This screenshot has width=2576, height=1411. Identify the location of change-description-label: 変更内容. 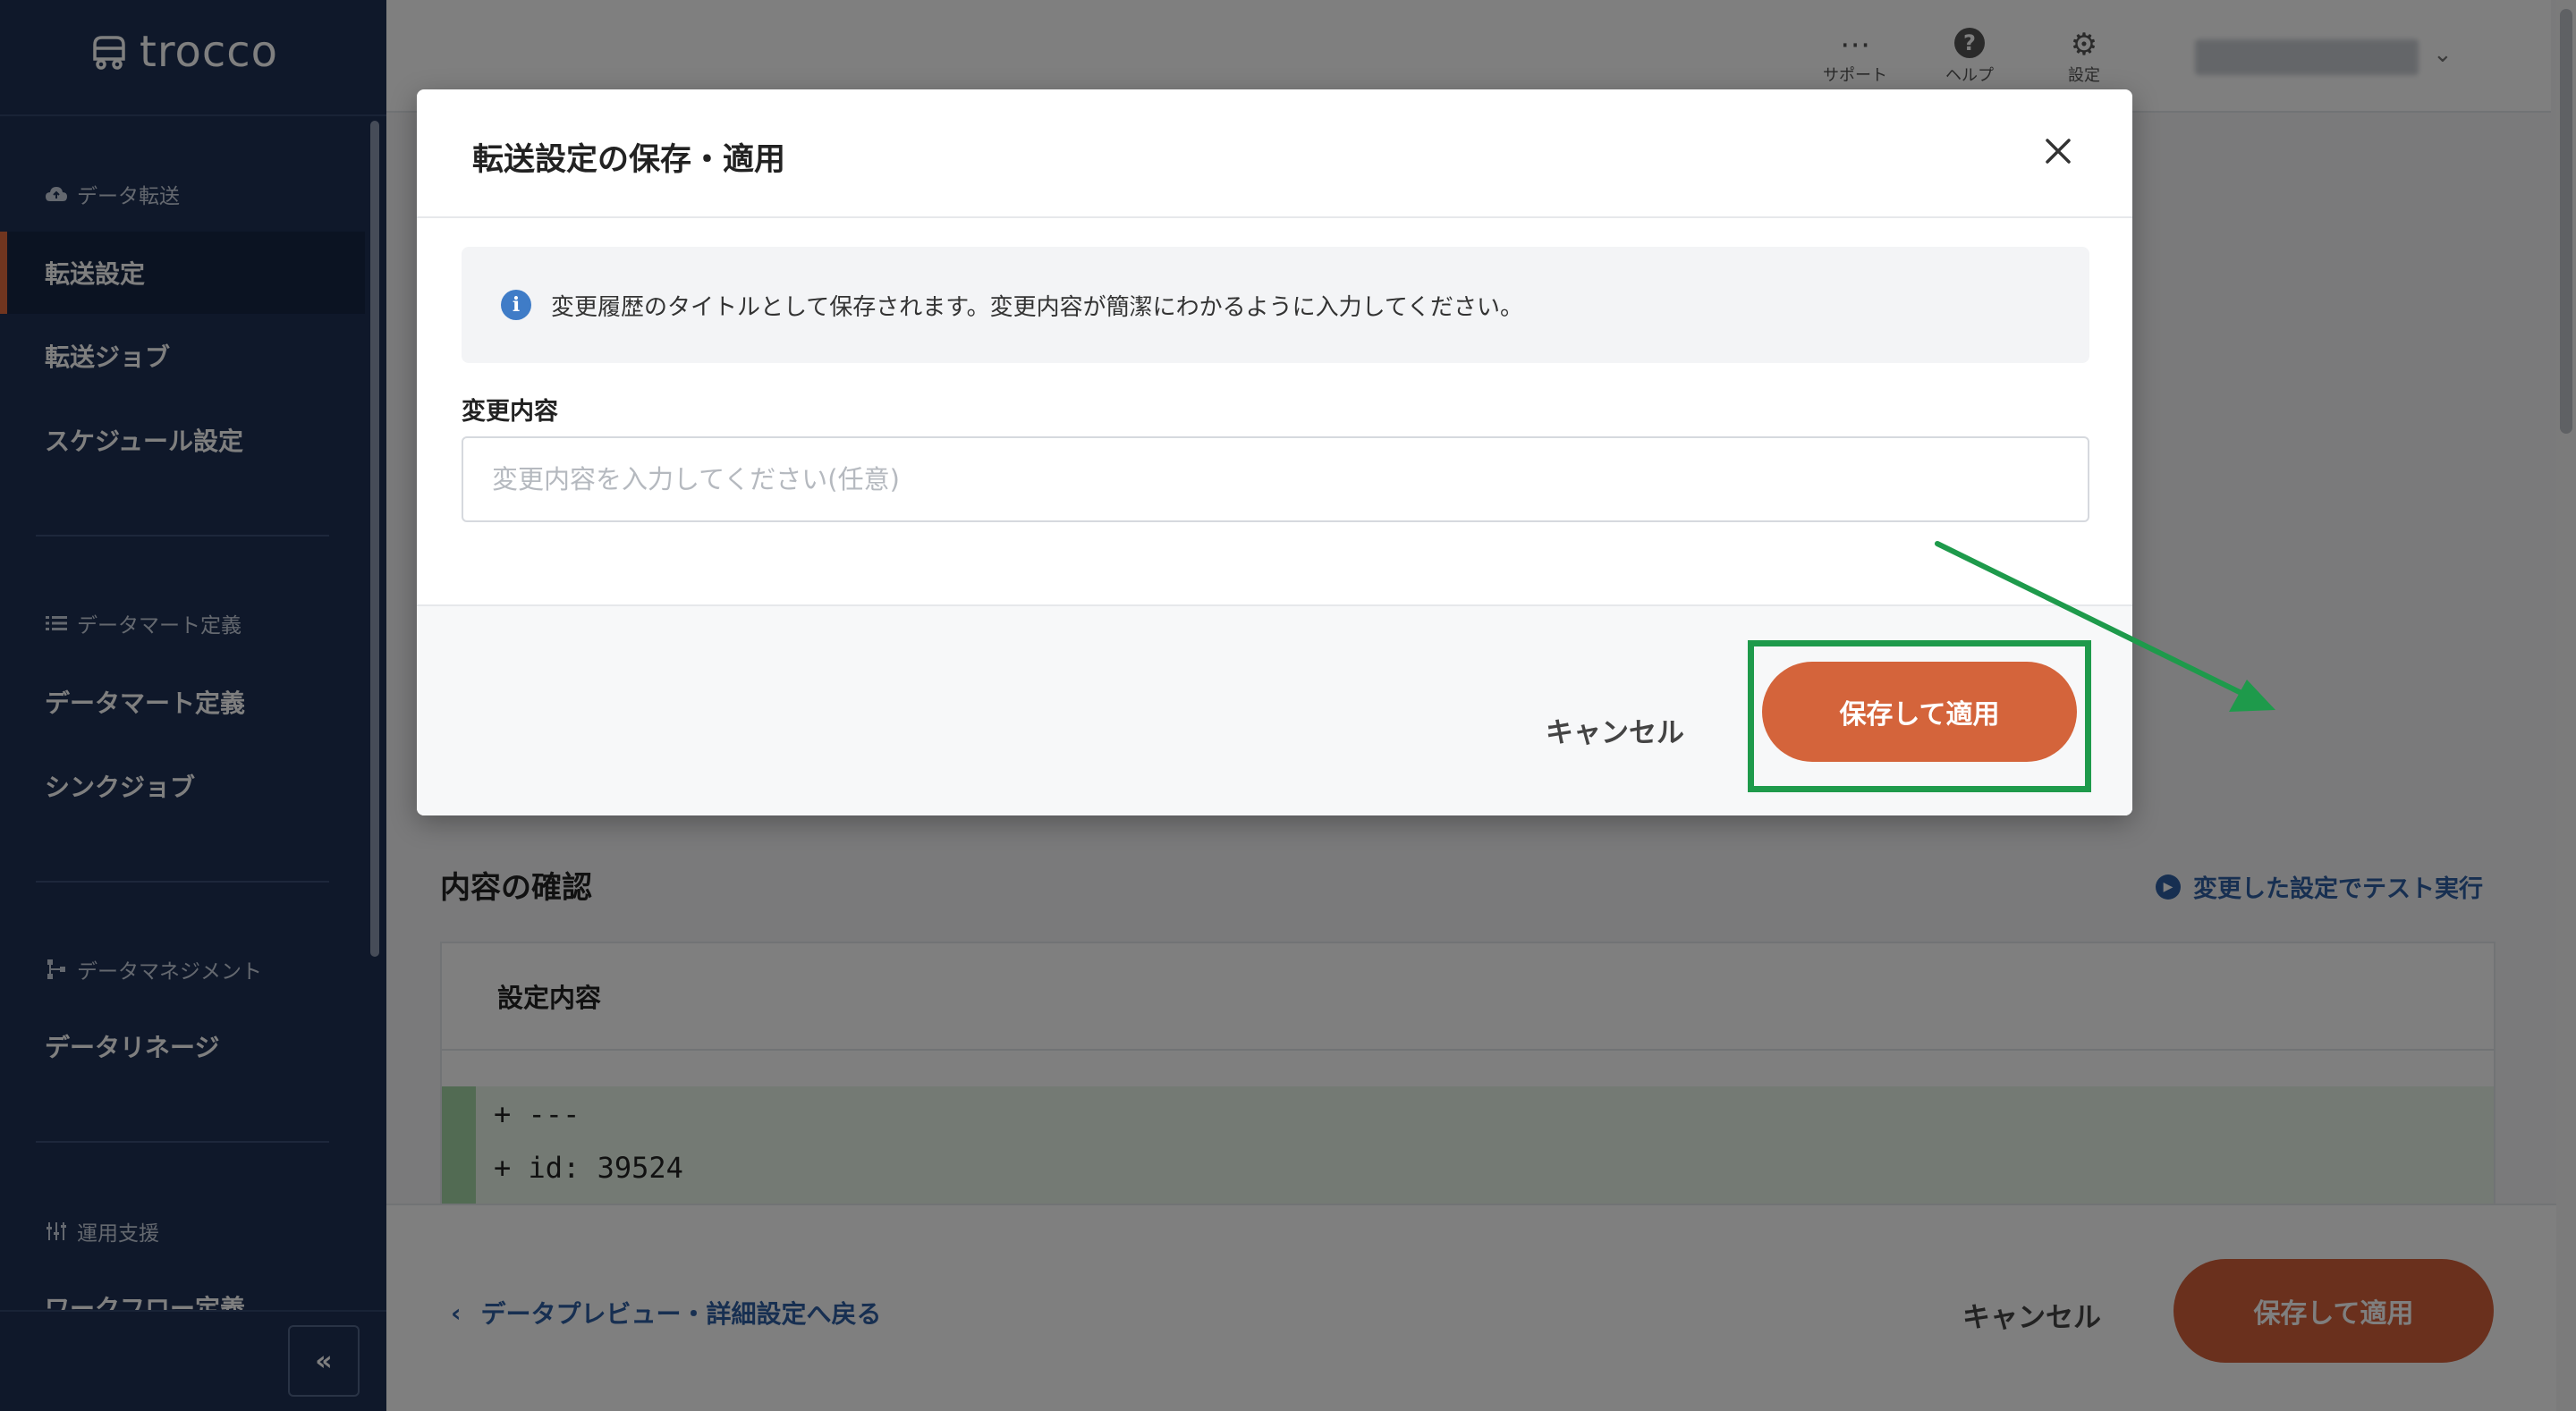
(510, 412).